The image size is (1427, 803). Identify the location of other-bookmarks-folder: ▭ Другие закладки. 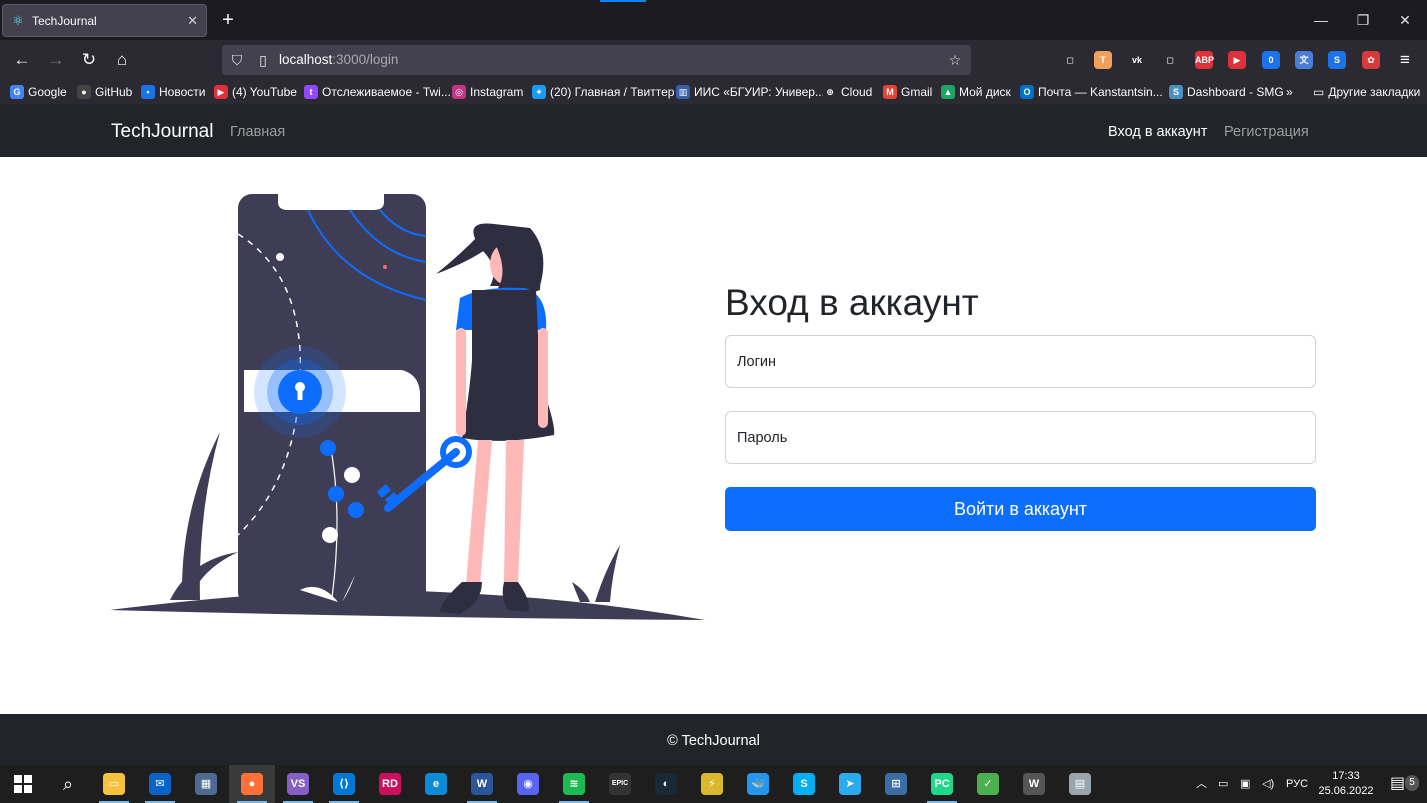
(1366, 92).